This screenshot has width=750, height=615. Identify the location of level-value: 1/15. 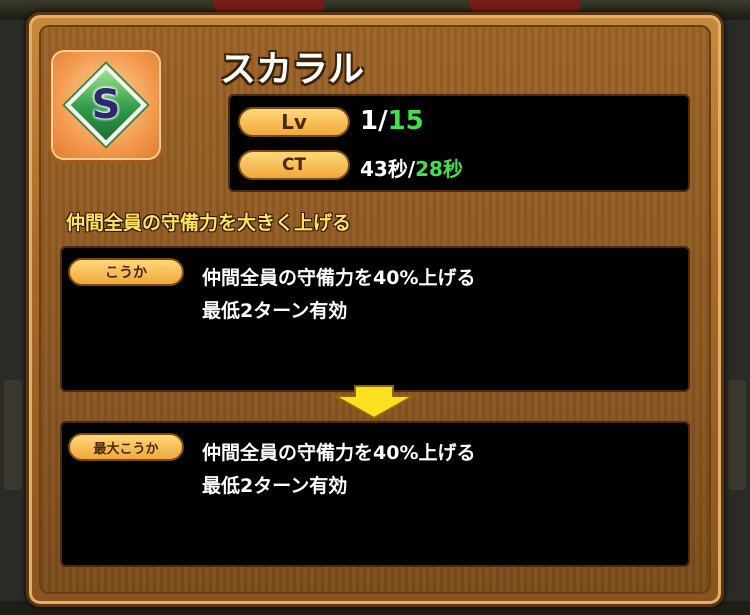
(392, 121).